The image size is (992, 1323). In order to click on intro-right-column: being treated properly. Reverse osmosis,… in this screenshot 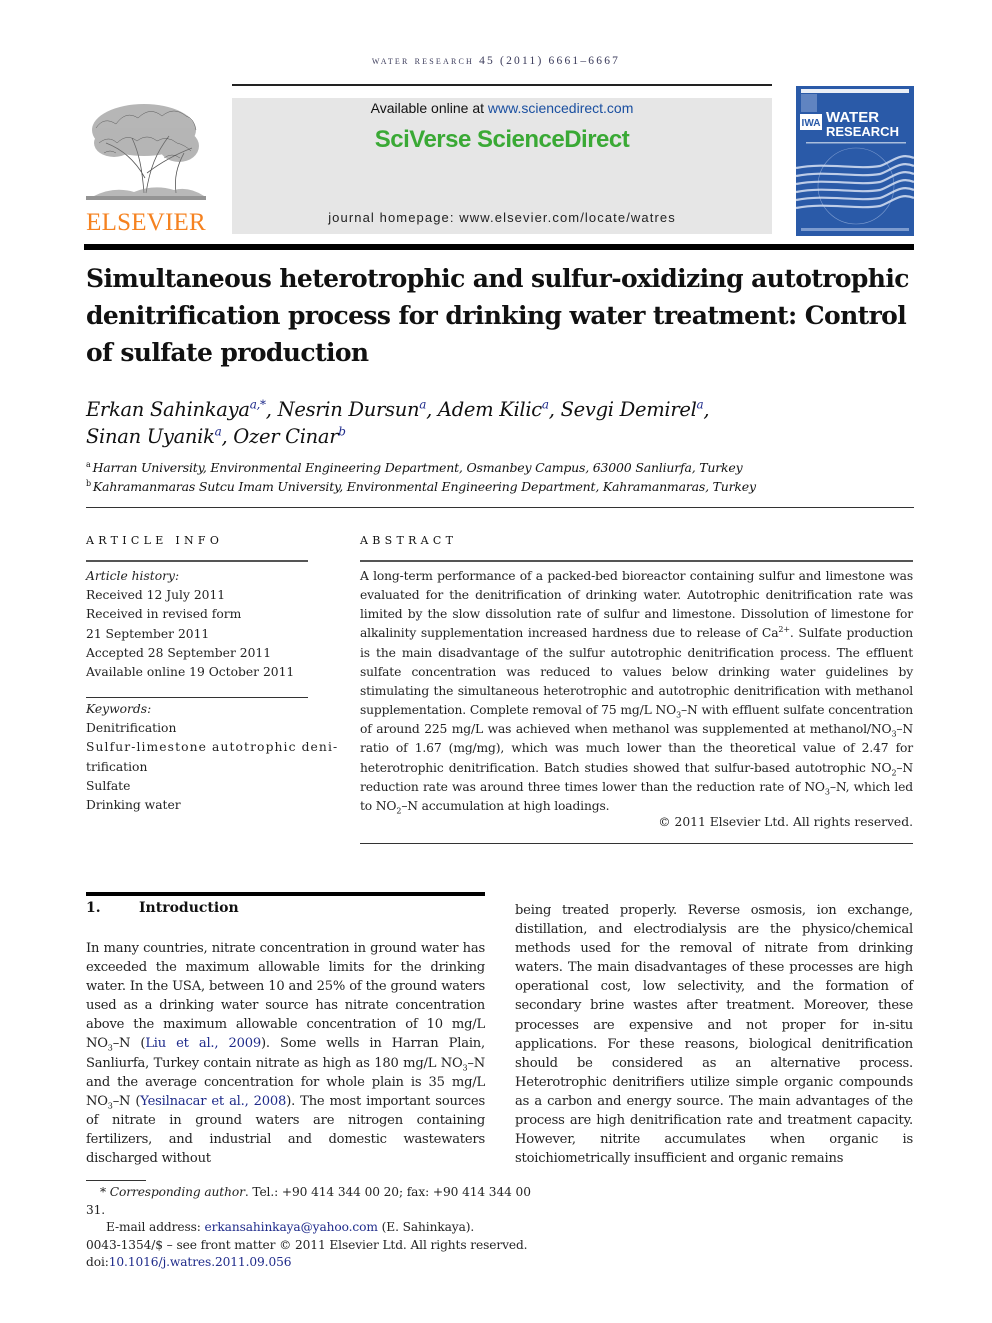, I will do `click(714, 1035)`.